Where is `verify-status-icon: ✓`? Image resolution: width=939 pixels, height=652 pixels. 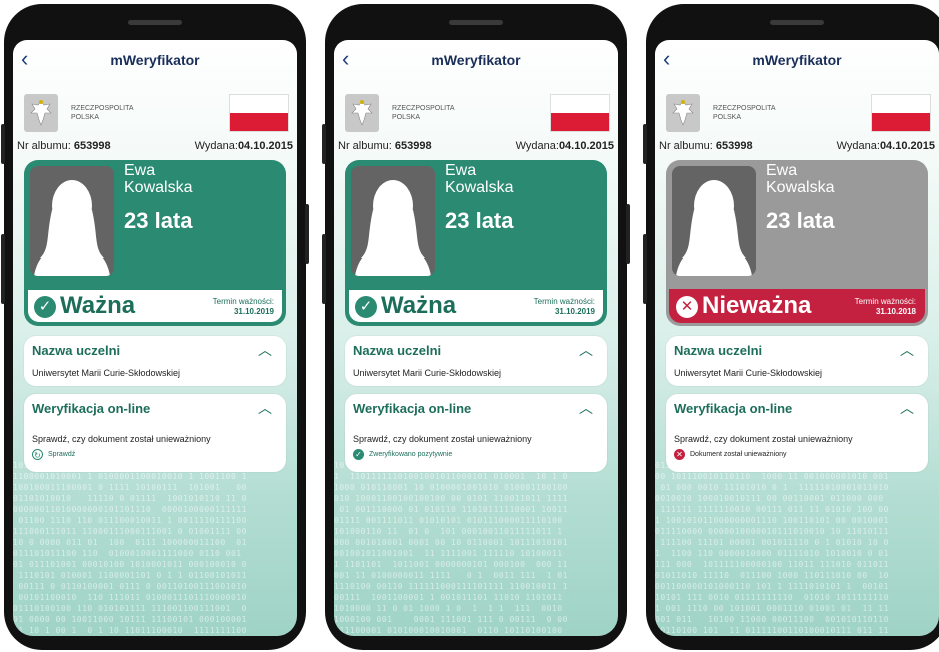 verify-status-icon: ✓ is located at coordinates (358, 454).